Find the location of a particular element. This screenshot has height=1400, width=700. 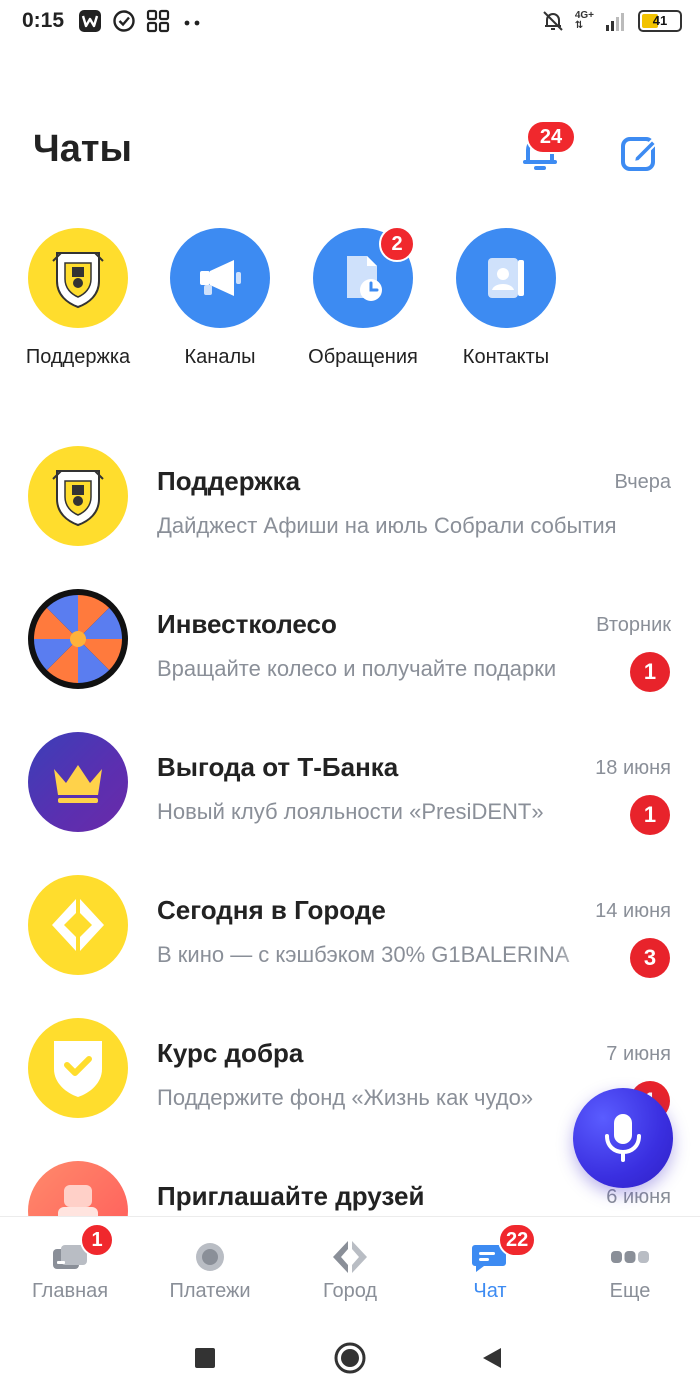

nav-payments: Платежи is located at coordinates (210, 1267).